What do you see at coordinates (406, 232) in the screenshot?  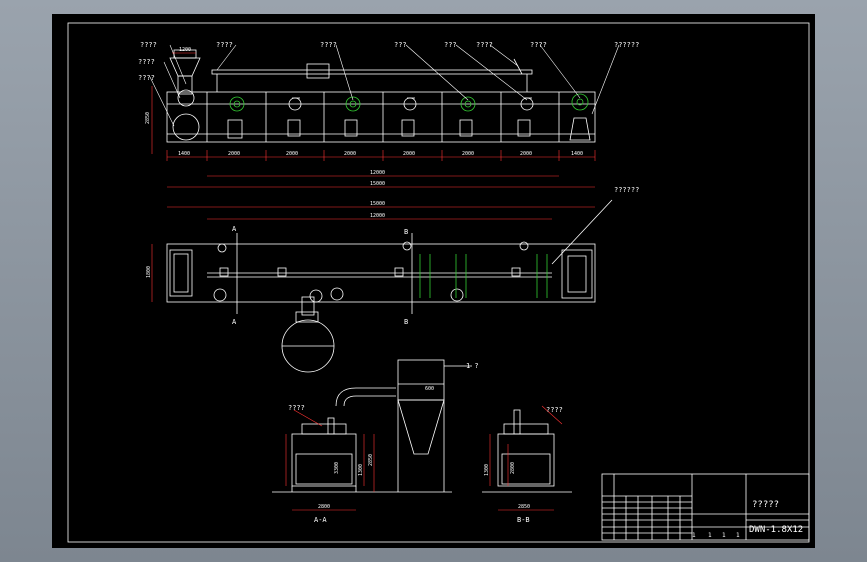 I see `section-mark-b-top: B` at bounding box center [406, 232].